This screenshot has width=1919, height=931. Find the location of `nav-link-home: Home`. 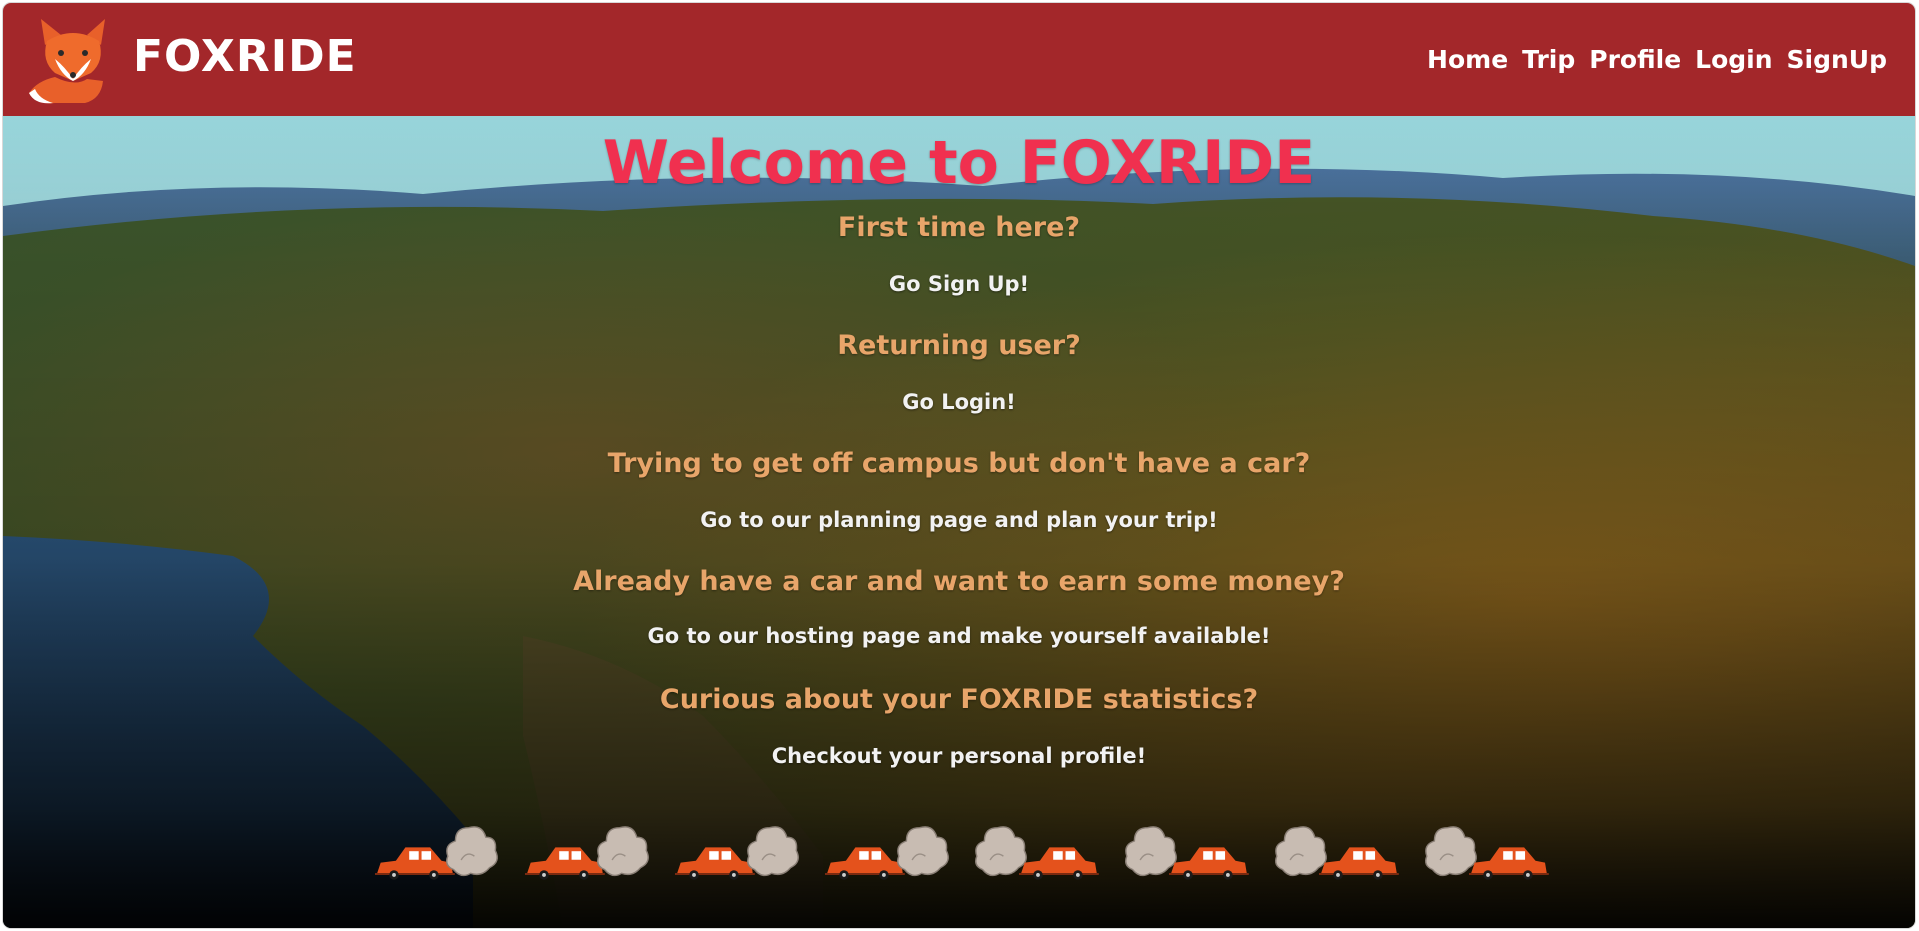

nav-link-home: Home is located at coordinates (1467, 59).